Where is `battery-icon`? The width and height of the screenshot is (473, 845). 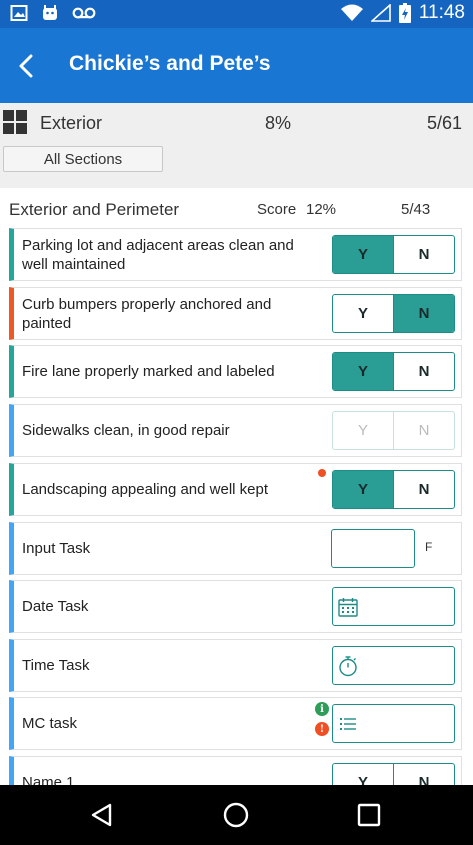
battery-icon is located at coordinates (404, 13).